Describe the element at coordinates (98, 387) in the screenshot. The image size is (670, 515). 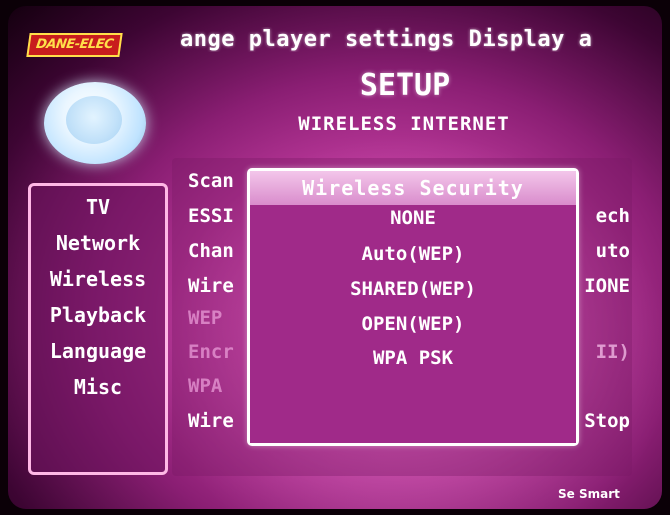
I see `sidebar-item-misc: Misc` at that location.